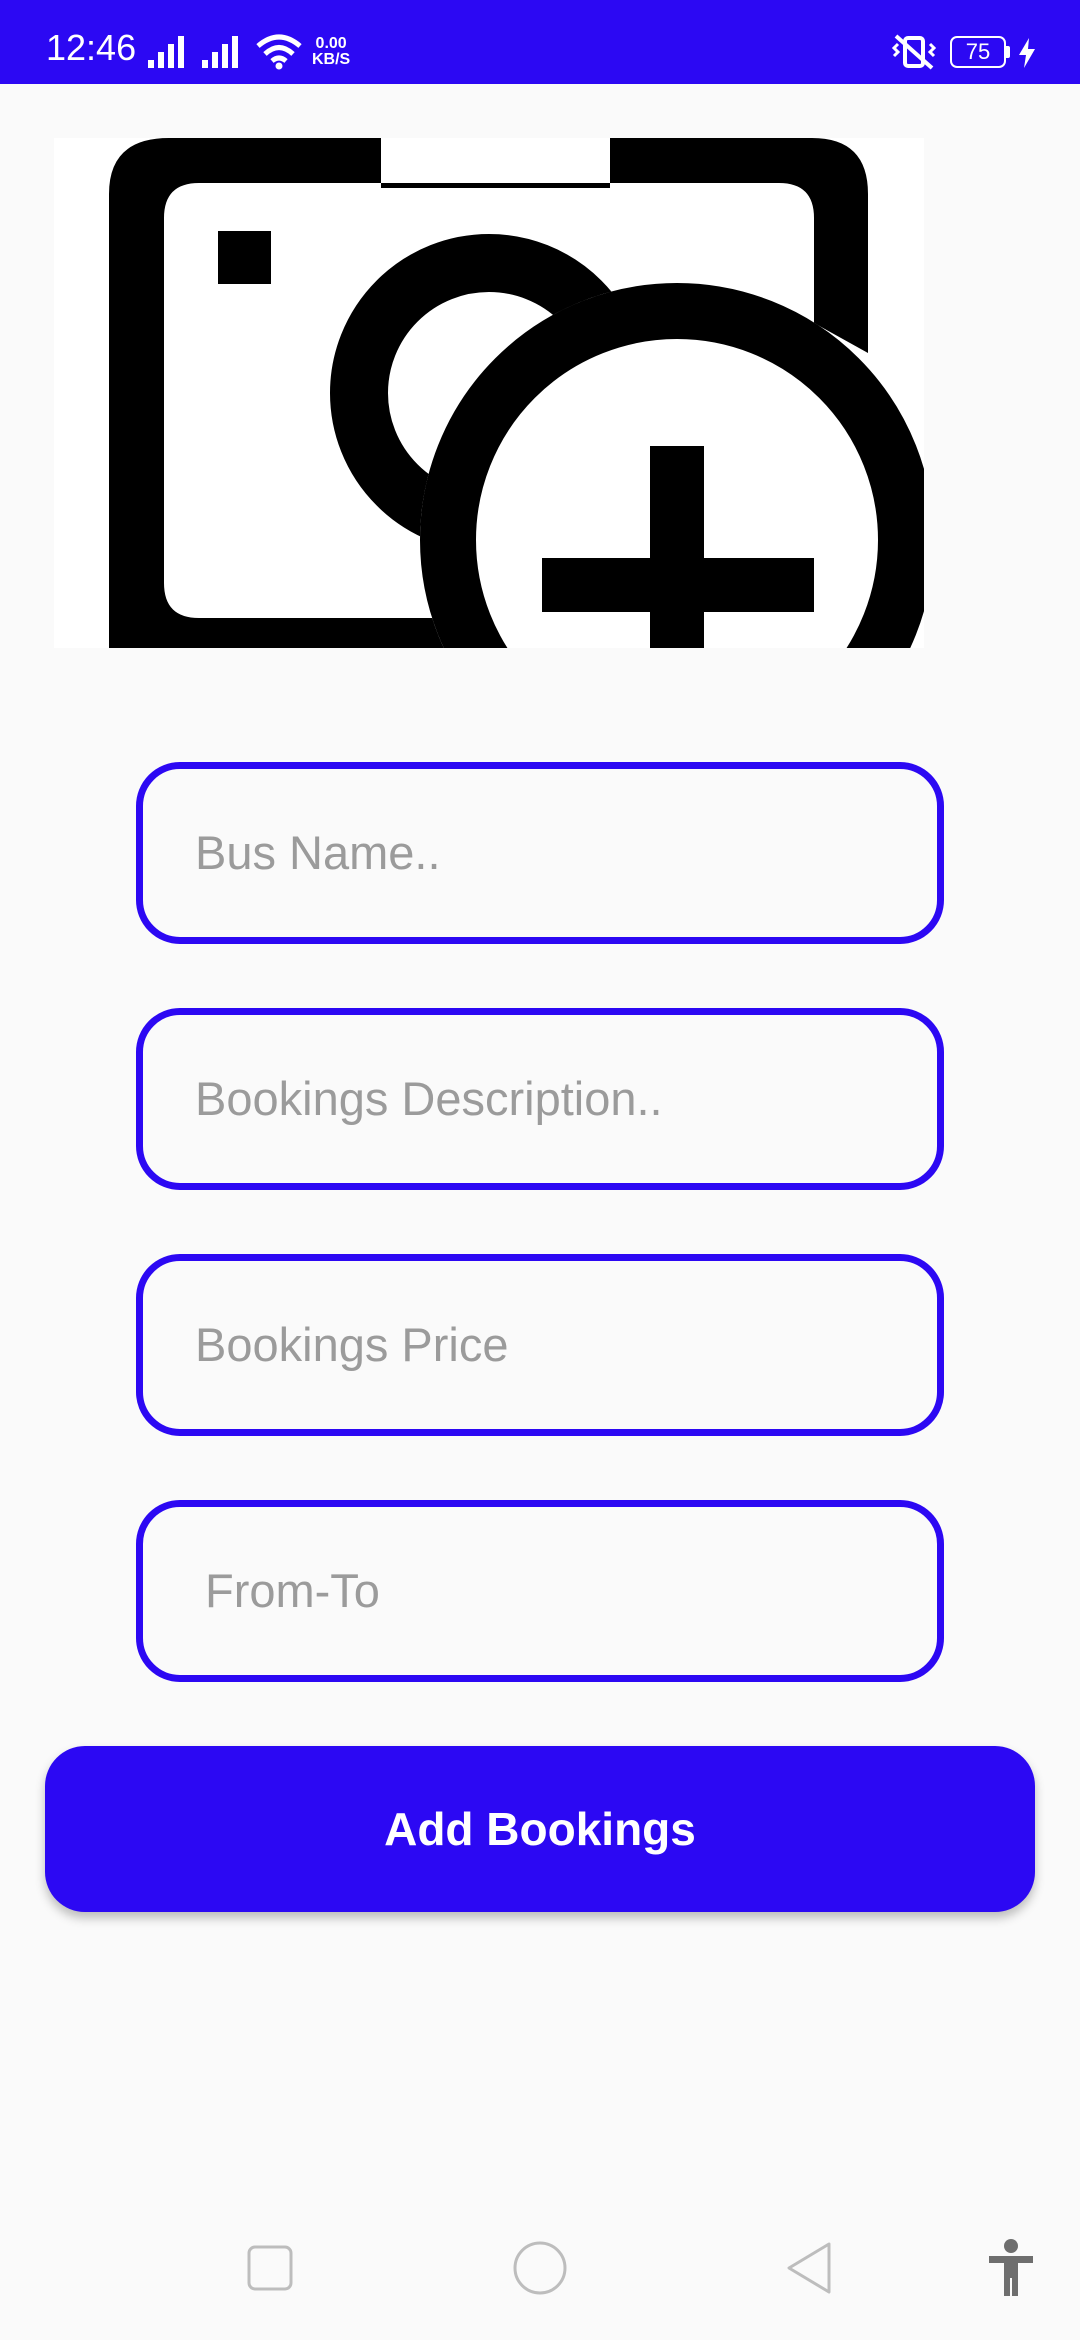 This screenshot has height=2340, width=1080. Describe the element at coordinates (540, 1829) in the screenshot. I see `add-bookings-button: Add Bookings` at that location.